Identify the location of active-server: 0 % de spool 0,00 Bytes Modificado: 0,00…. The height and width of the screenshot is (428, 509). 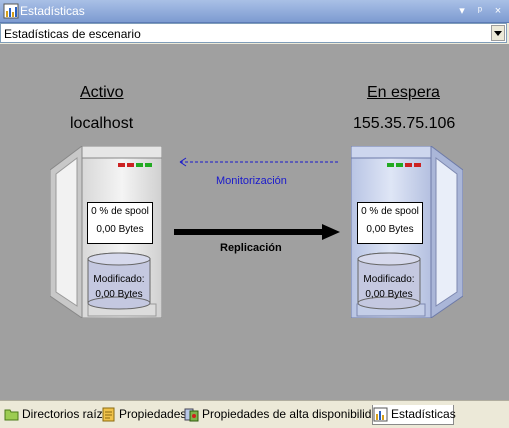
(106, 232).